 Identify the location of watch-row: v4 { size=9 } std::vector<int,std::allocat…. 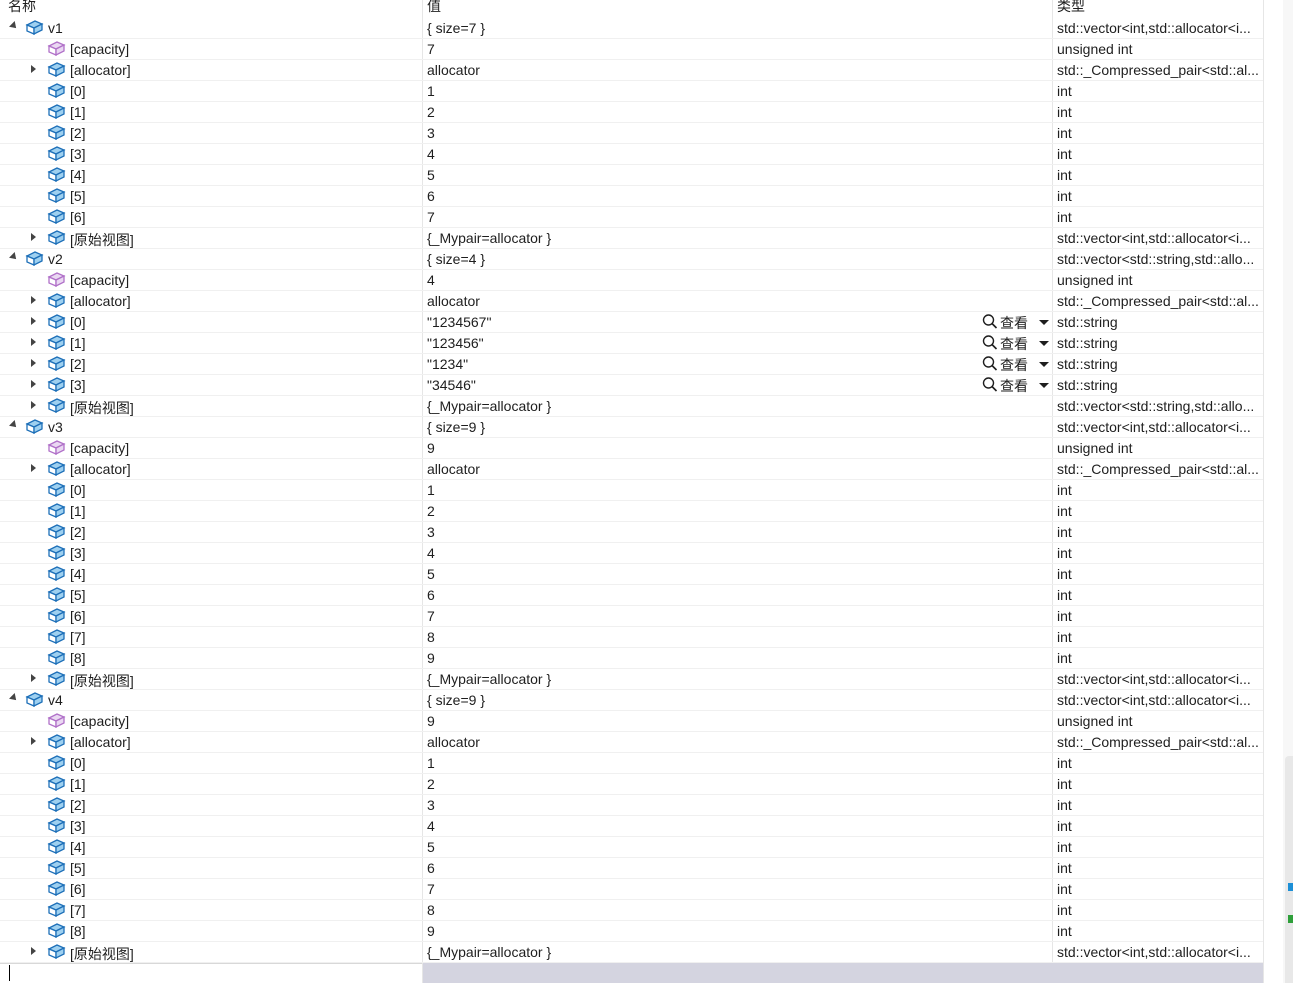
(631, 700).